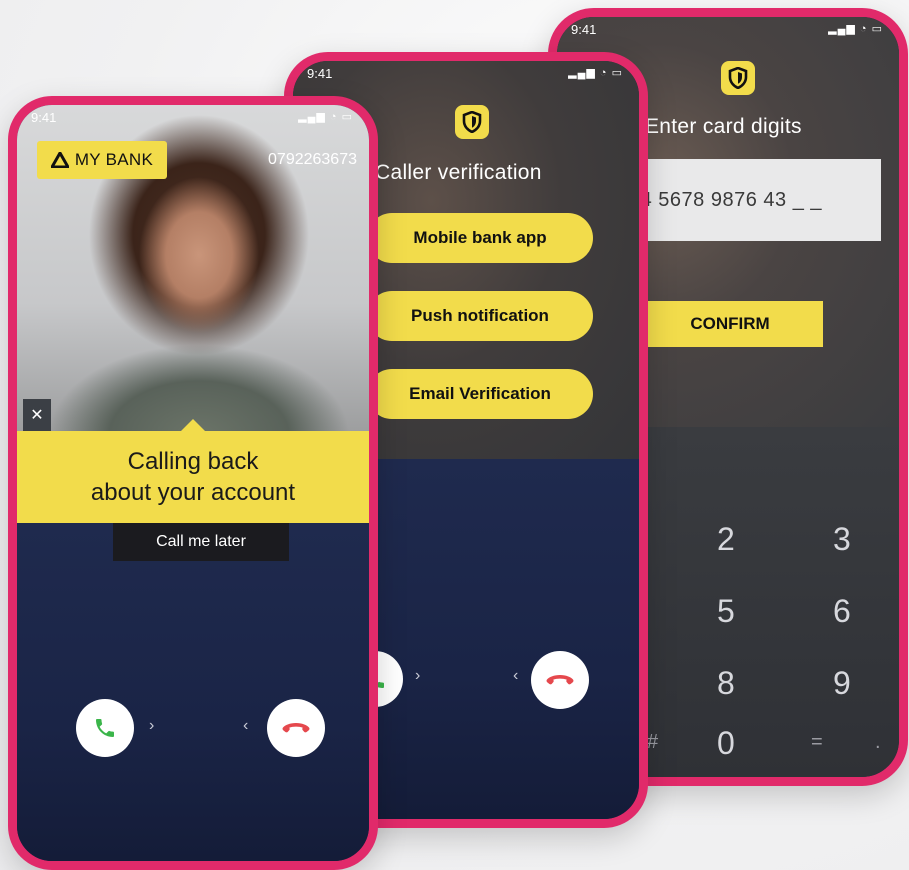  What do you see at coordinates (842, 539) in the screenshot?
I see `key-3: 3` at bounding box center [842, 539].